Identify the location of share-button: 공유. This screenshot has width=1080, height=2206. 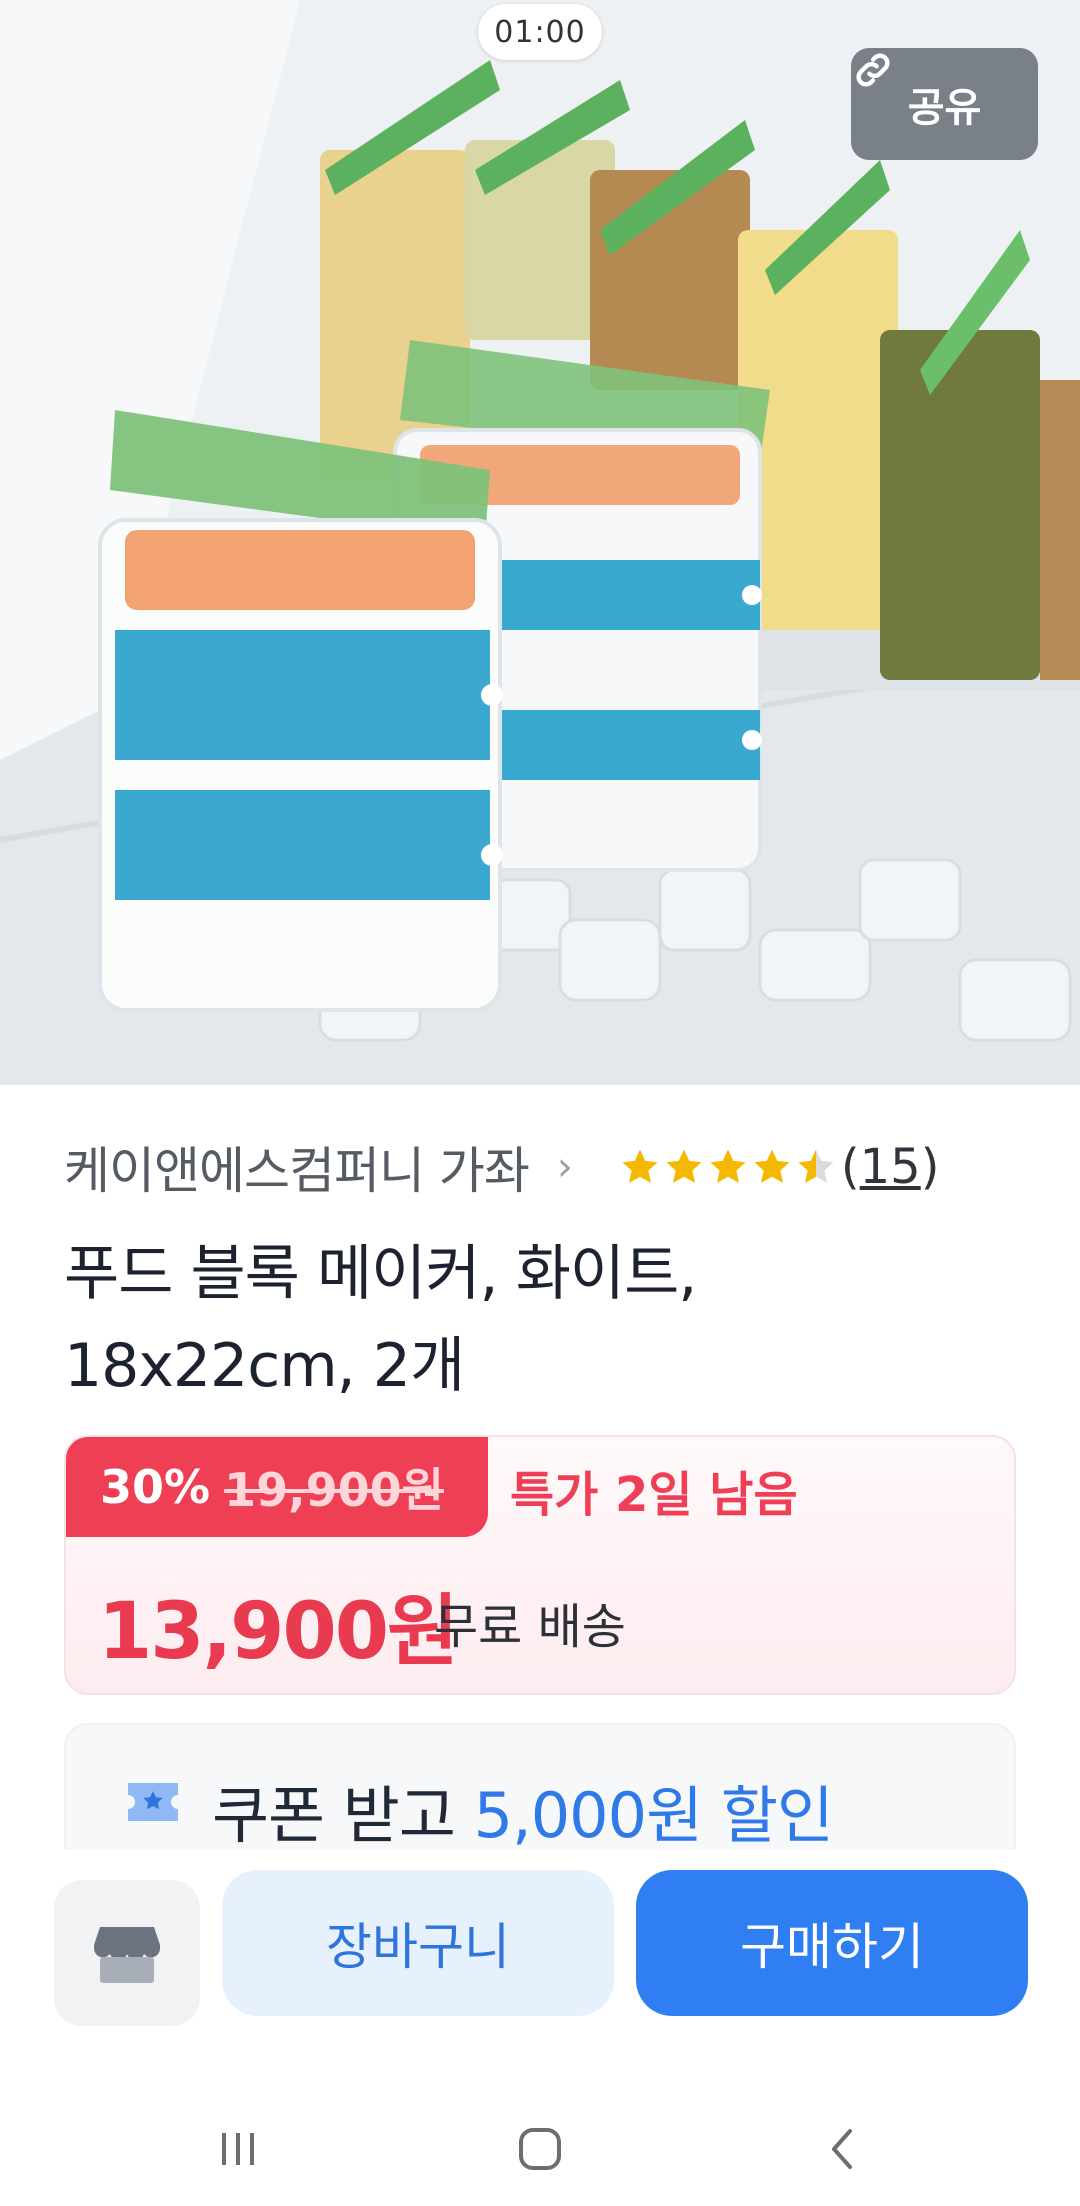
(944, 104).